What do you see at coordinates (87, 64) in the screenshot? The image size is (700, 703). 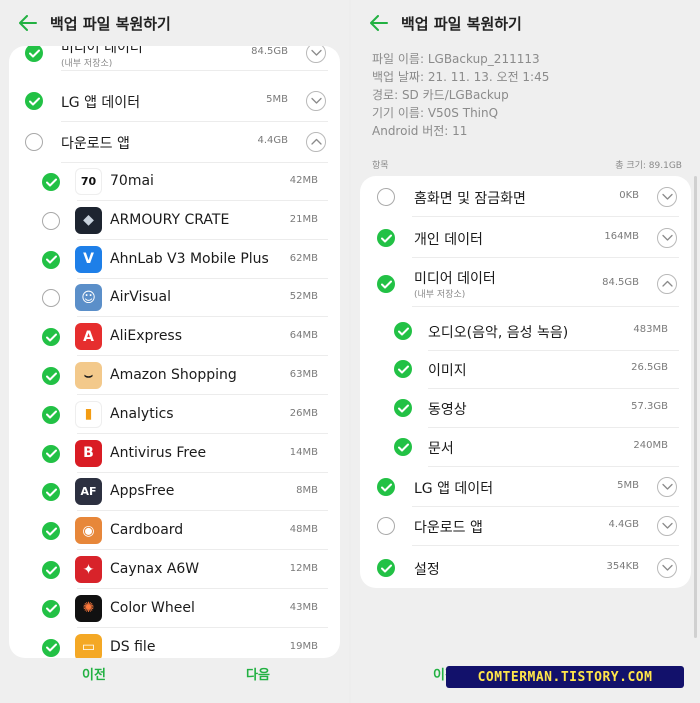 I see `item-sublabel: (내부 저장소)` at bounding box center [87, 64].